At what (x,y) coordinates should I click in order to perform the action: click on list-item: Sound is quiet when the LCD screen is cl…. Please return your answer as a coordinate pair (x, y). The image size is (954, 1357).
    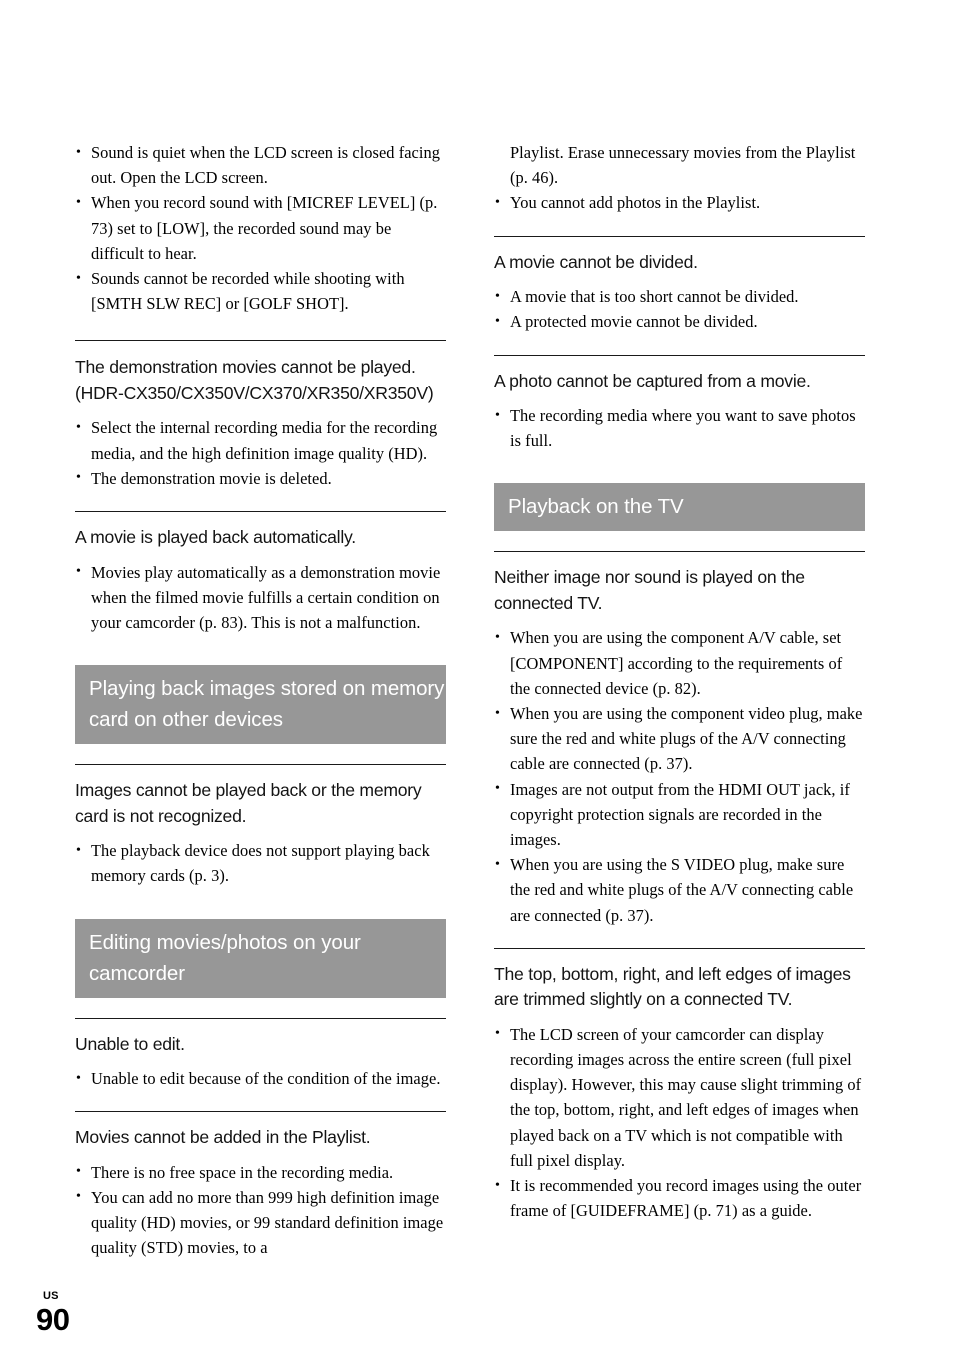
    Looking at the image, I should click on (260, 164).